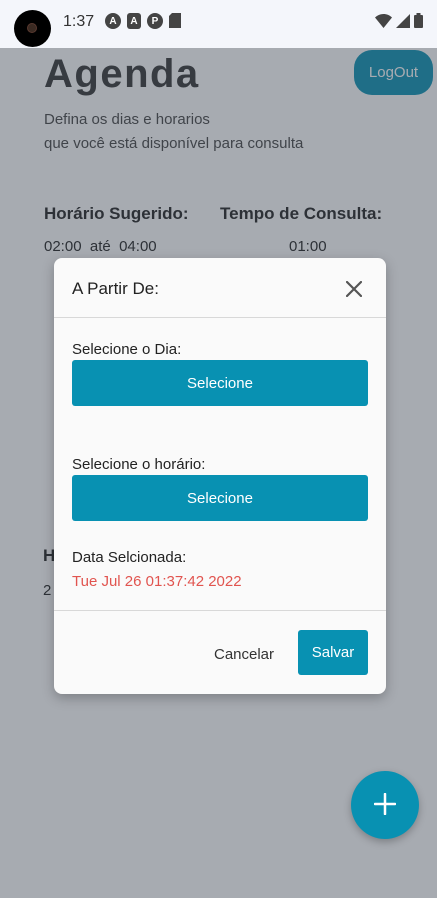 The width and height of the screenshot is (437, 898). Describe the element at coordinates (129, 557) in the screenshot. I see `selected-date-label: Data Selcionada:` at that location.